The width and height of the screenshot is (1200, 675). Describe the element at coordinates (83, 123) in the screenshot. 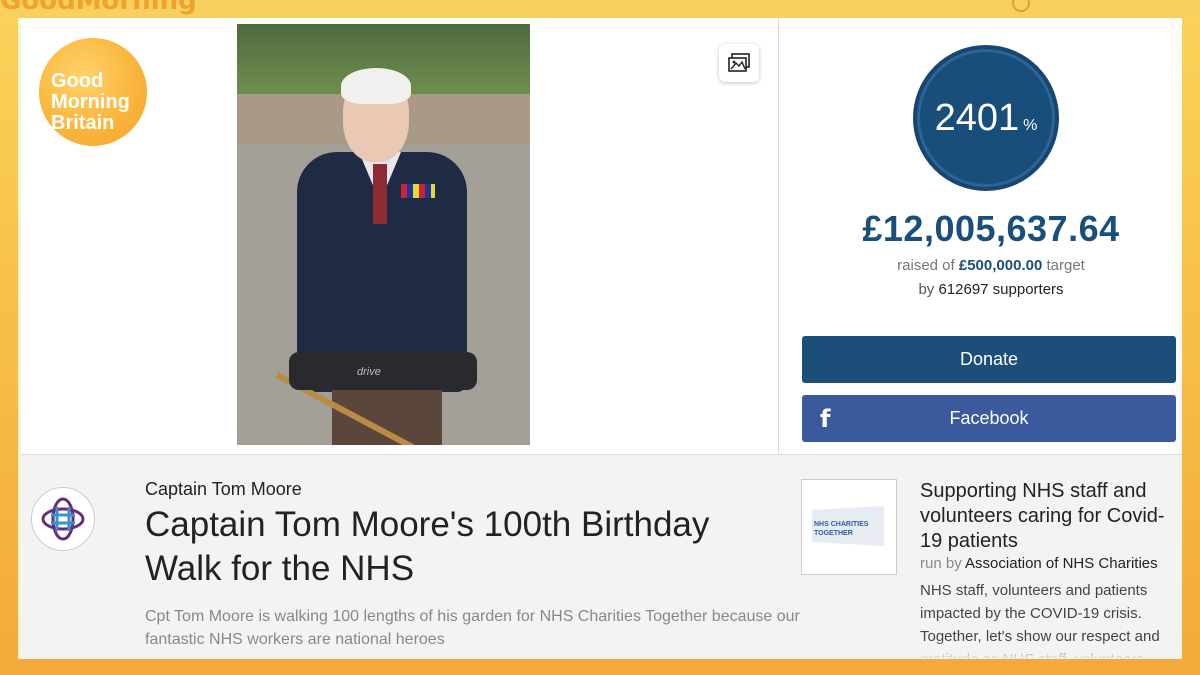

I see `logo-line-3: Britain` at that location.